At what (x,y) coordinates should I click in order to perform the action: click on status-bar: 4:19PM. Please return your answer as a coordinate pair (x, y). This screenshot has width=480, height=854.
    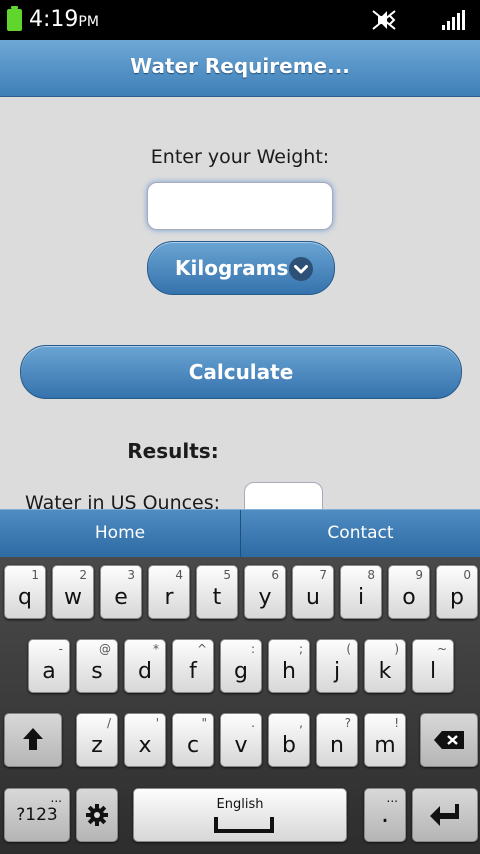
    Looking at the image, I should click on (240, 20).